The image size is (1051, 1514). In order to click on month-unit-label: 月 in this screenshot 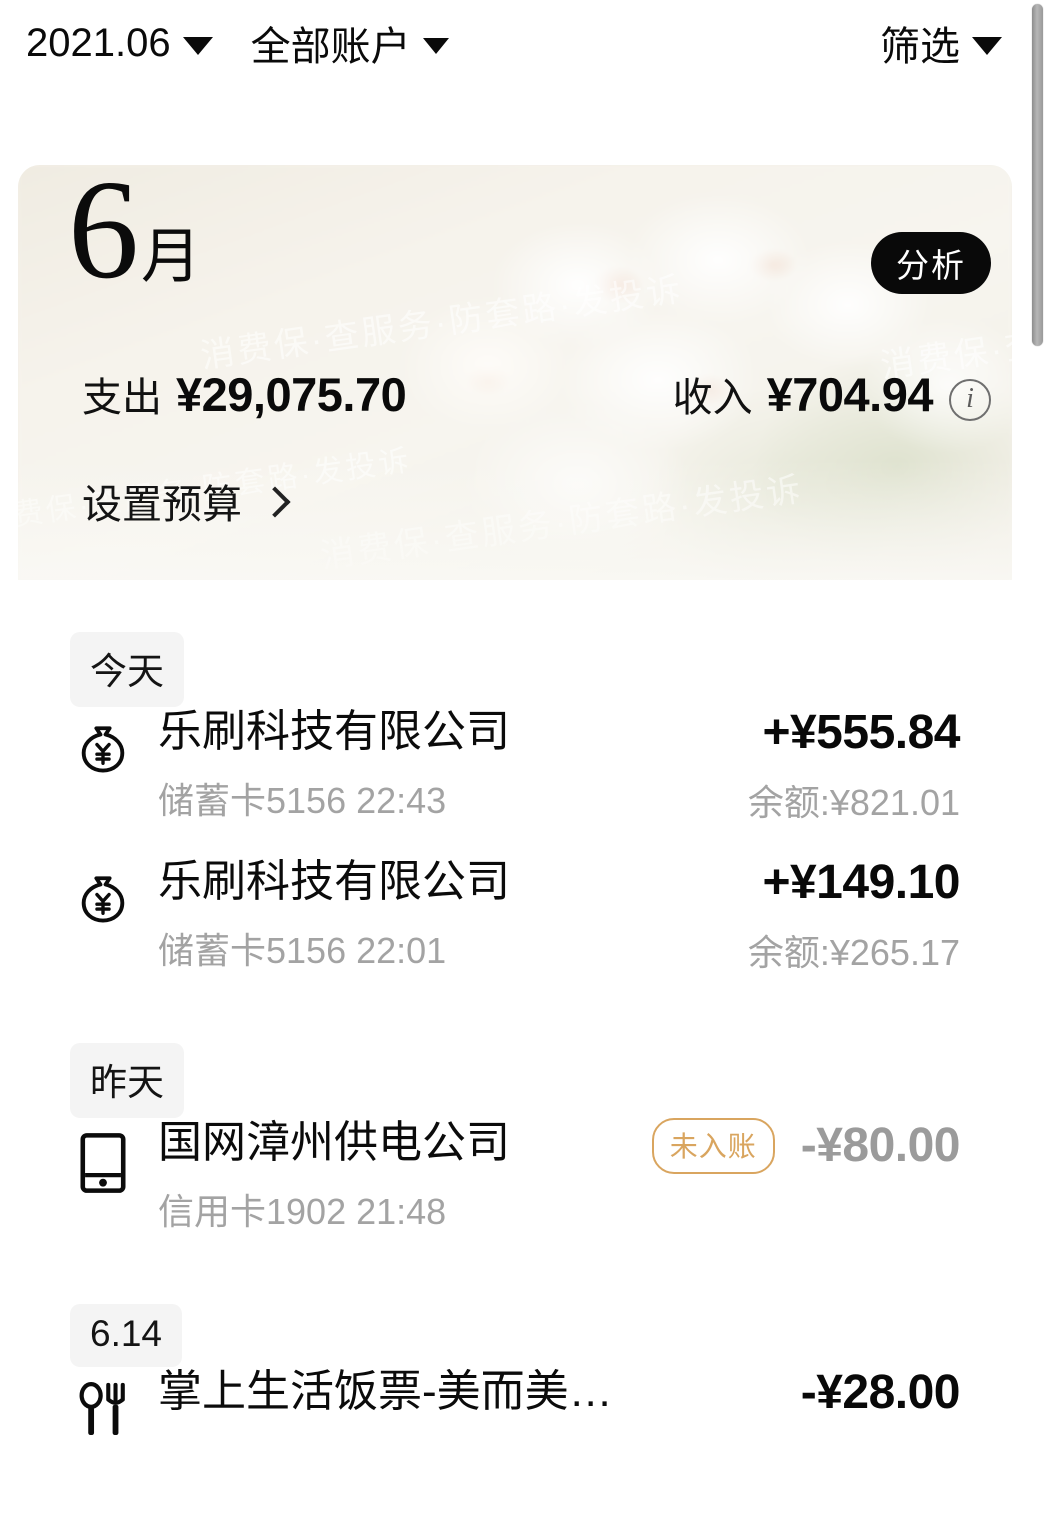, I will do `click(171, 257)`.